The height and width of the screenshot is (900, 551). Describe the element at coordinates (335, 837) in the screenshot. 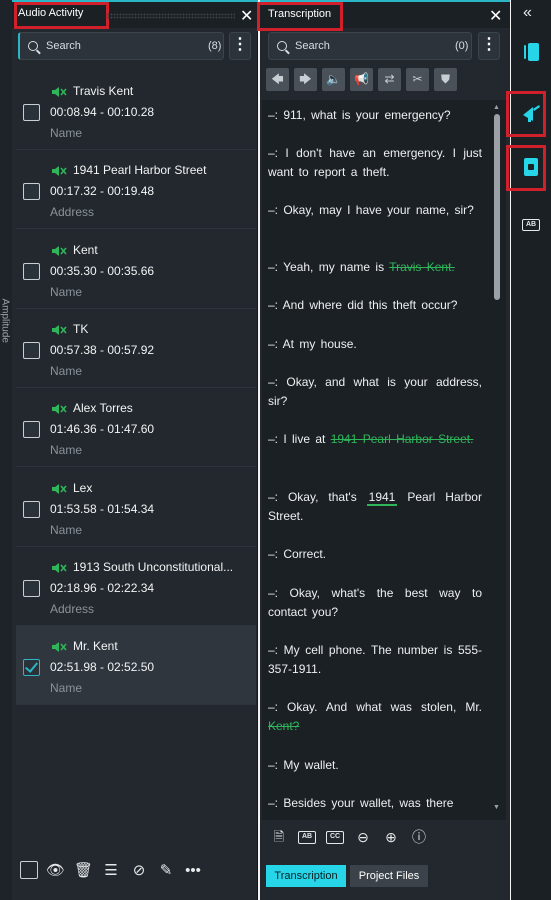

I see `cc-icon: CC` at that location.